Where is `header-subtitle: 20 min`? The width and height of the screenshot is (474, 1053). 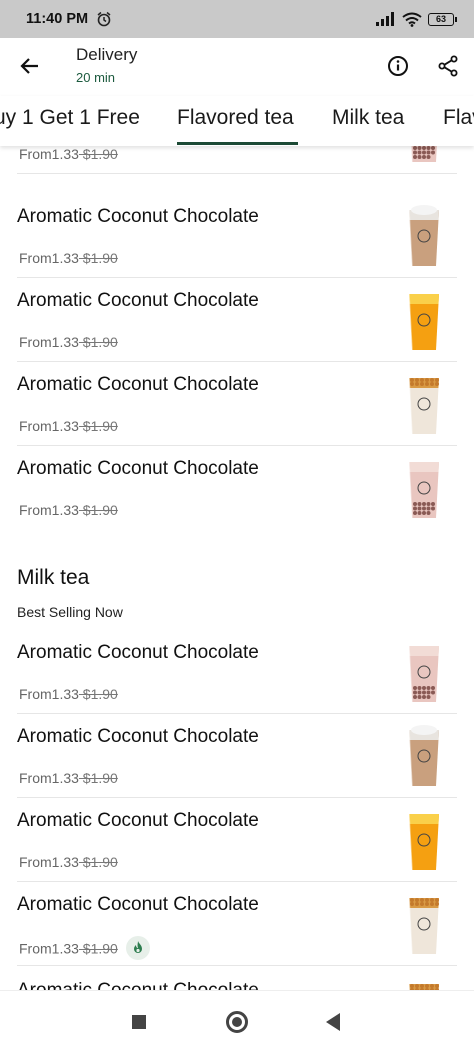
header-subtitle: 20 min is located at coordinates (96, 77).